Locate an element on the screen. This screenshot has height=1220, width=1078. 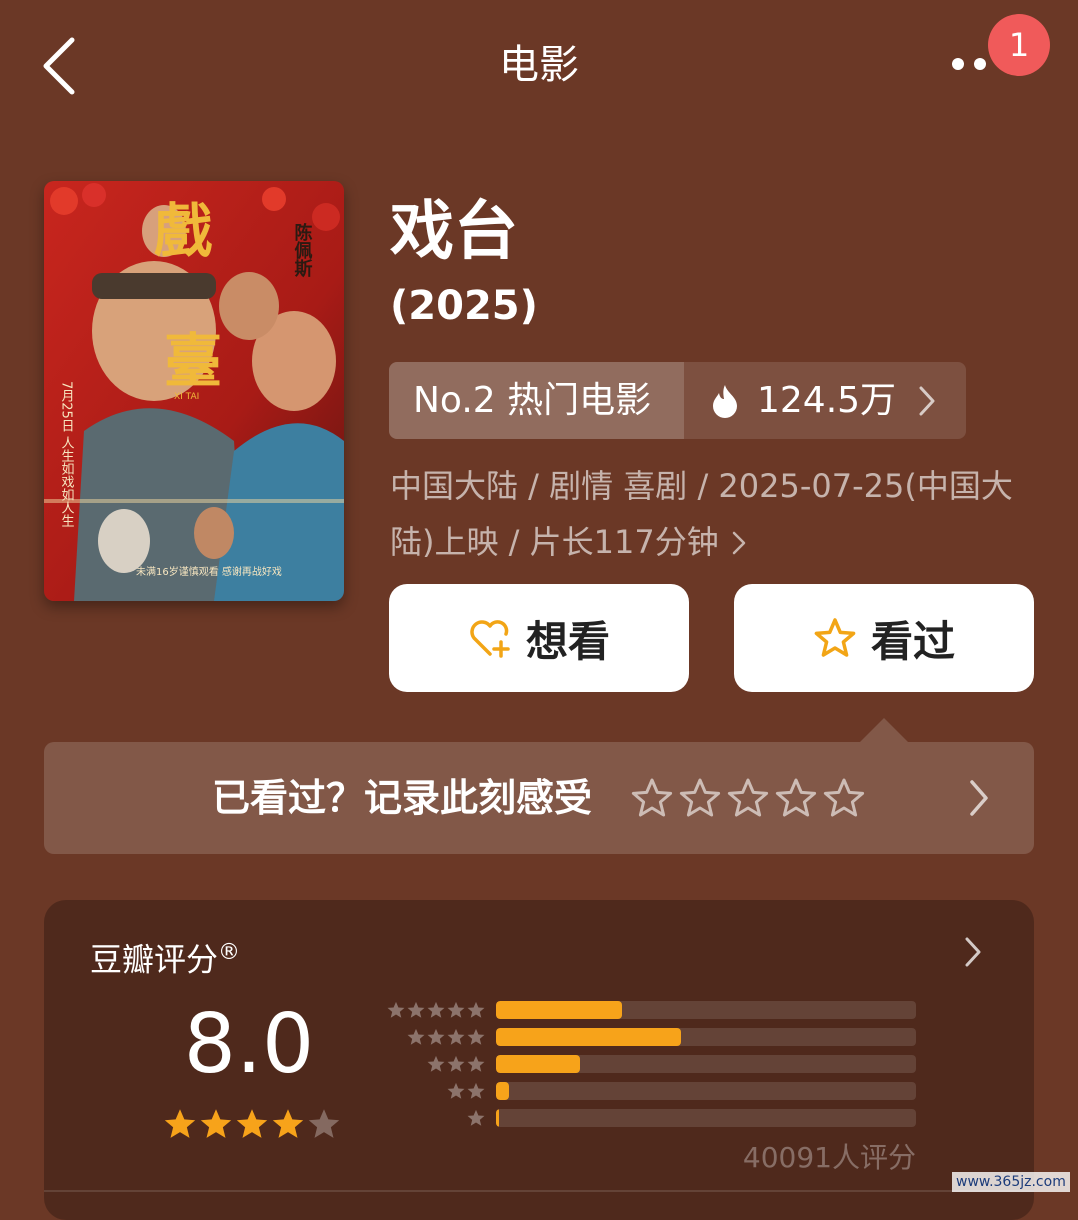
poster-director: 陈佩斯 is located at coordinates (302, 250).